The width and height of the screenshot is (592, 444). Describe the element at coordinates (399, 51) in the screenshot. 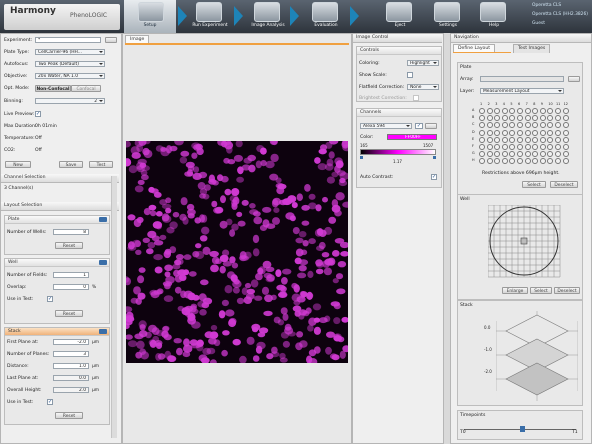

I see `controls-header: Controls` at that location.